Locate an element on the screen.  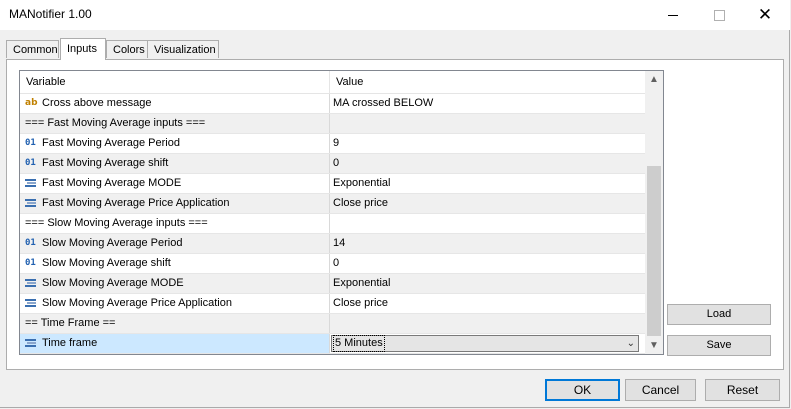
variable-cell: Fast Moving Average Price Application is located at coordinates (175, 203).